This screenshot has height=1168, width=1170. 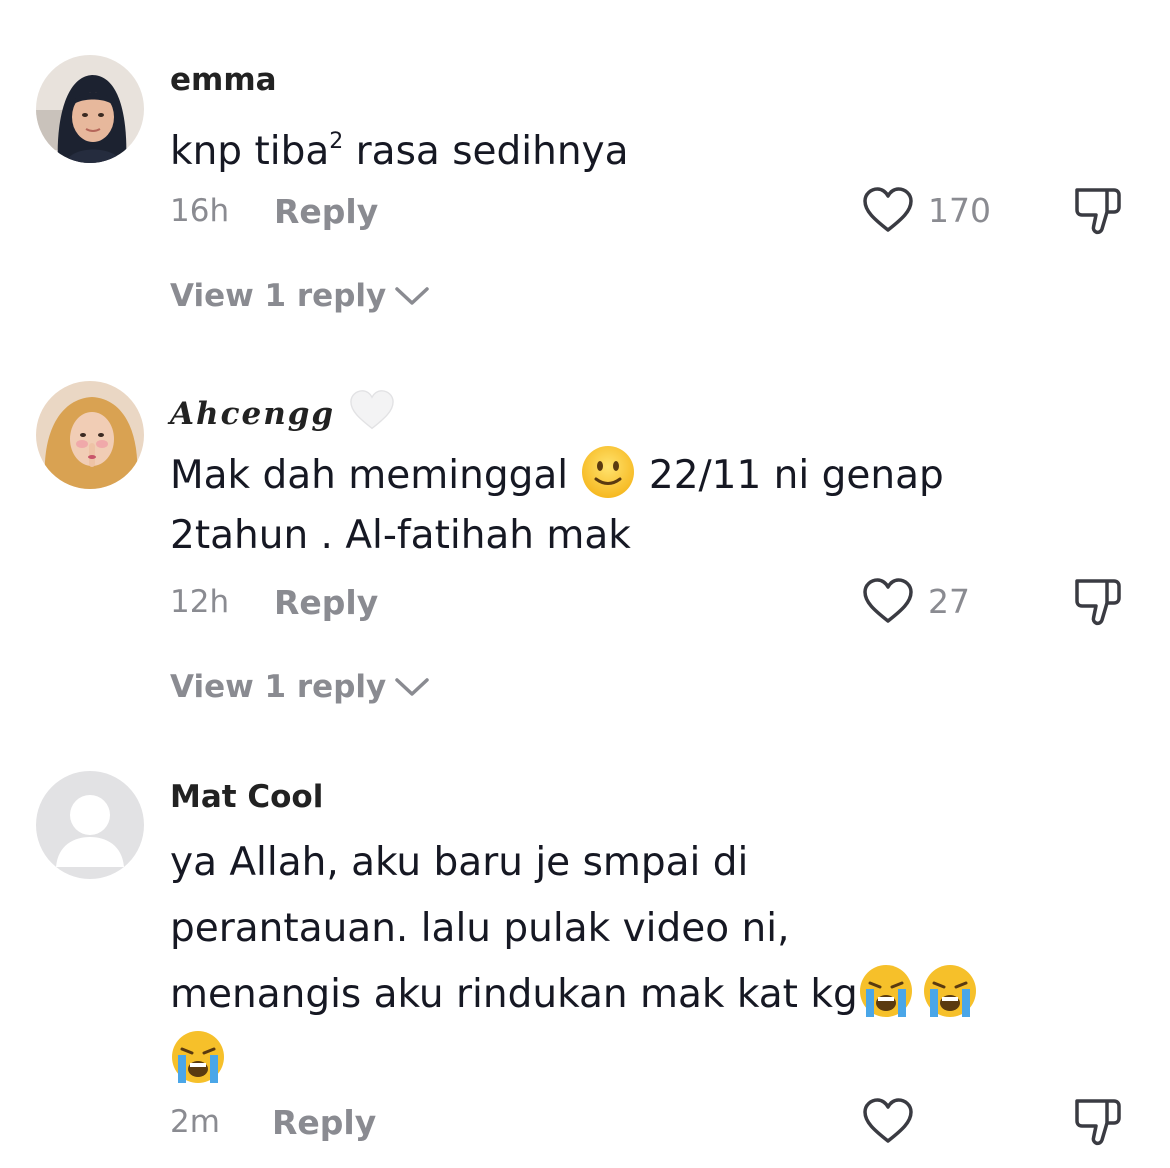 What do you see at coordinates (400, 535) in the screenshot?
I see `comment-text-part: 2tahun . Al-fatihah mak` at bounding box center [400, 535].